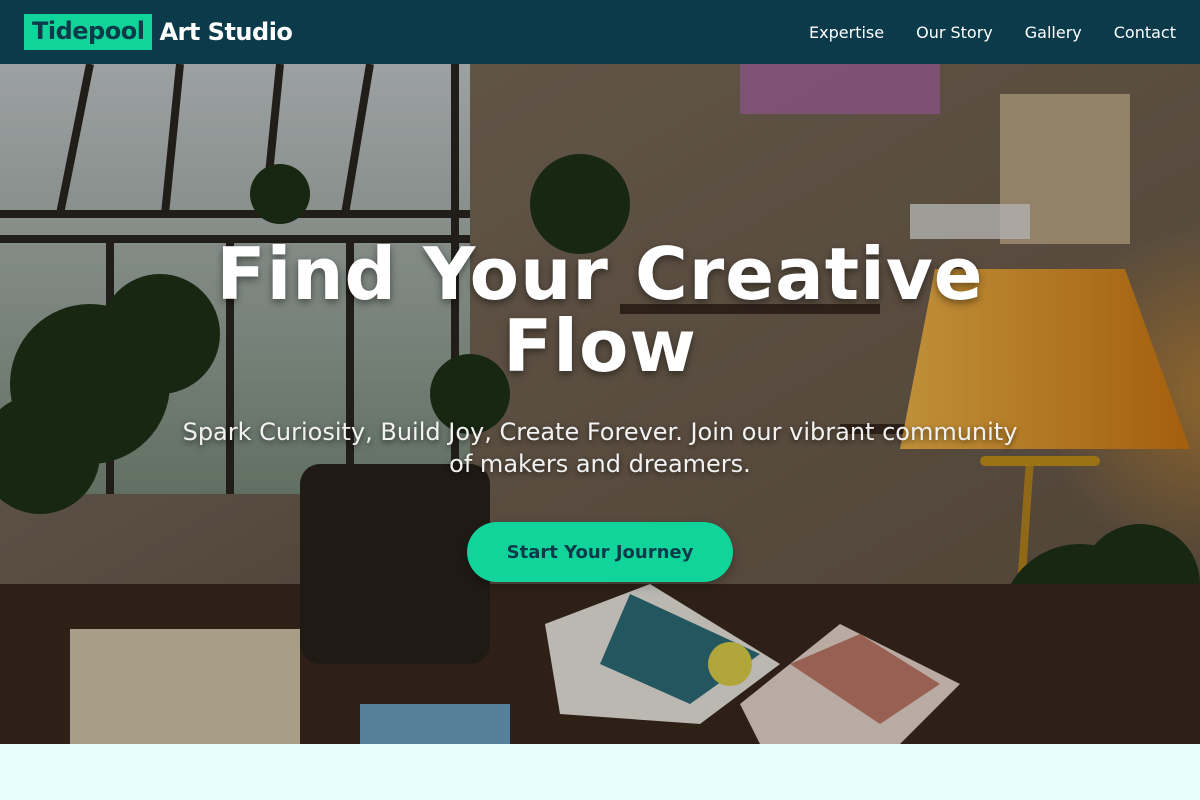 This screenshot has width=1200, height=800. Describe the element at coordinates (1145, 32) in the screenshot. I see `nav-link-contact: Contact` at that location.